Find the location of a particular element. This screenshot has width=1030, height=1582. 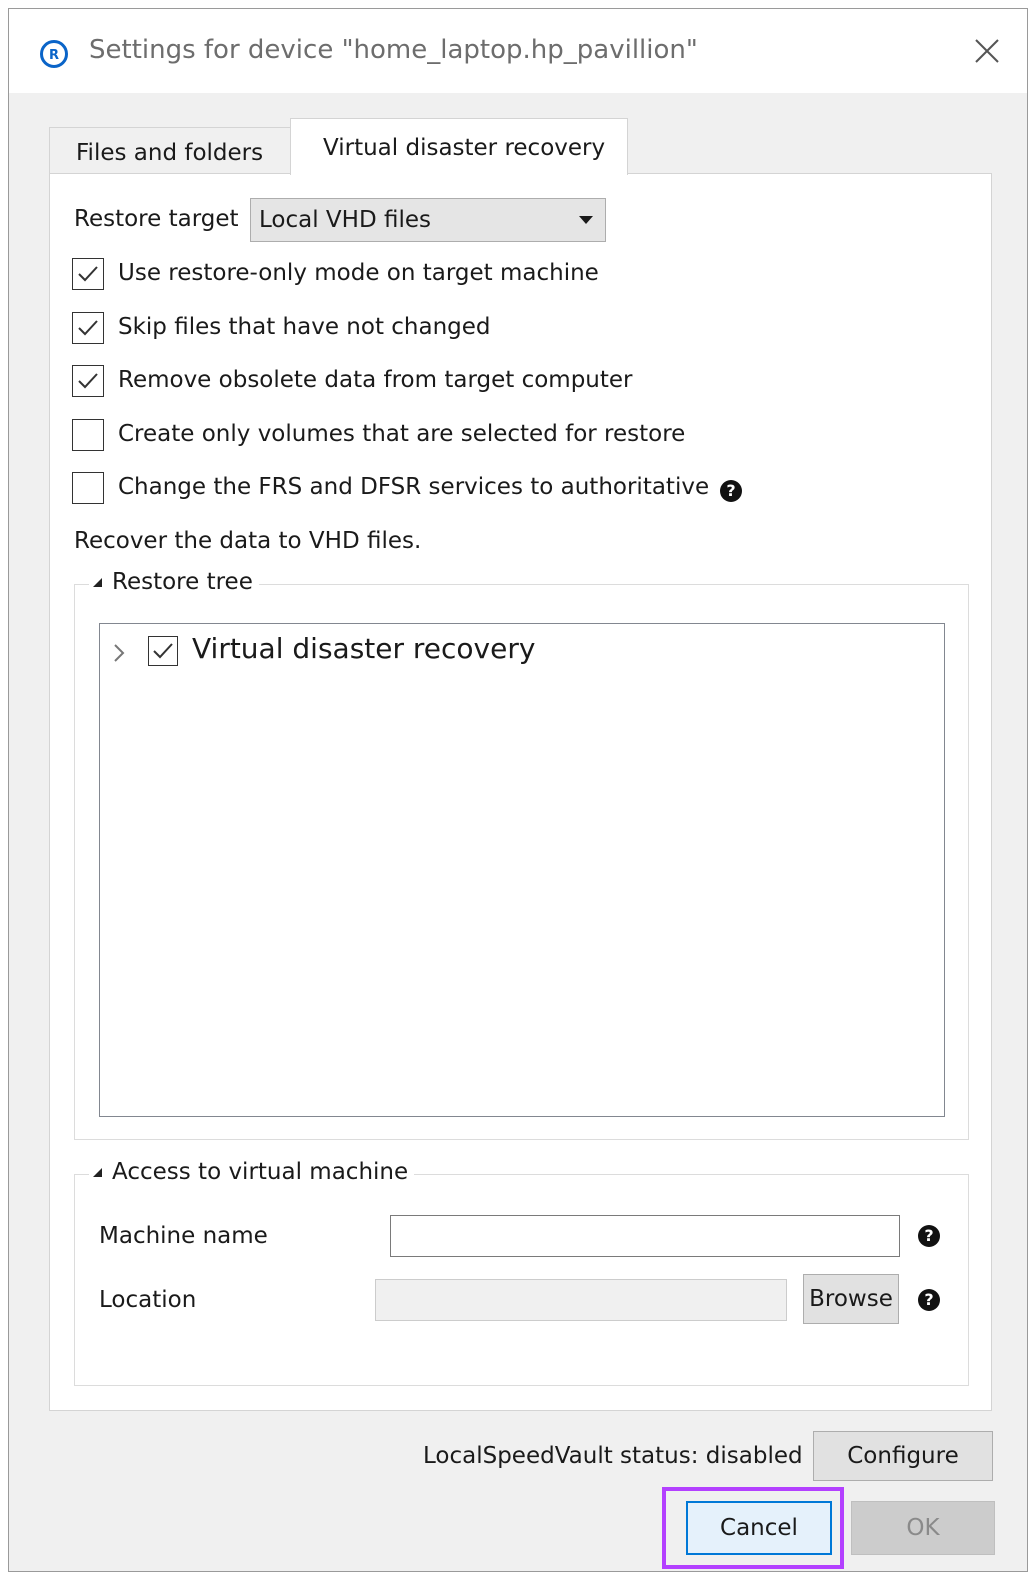

restore-tree-legend: Restore tree is located at coordinates (174, 582).